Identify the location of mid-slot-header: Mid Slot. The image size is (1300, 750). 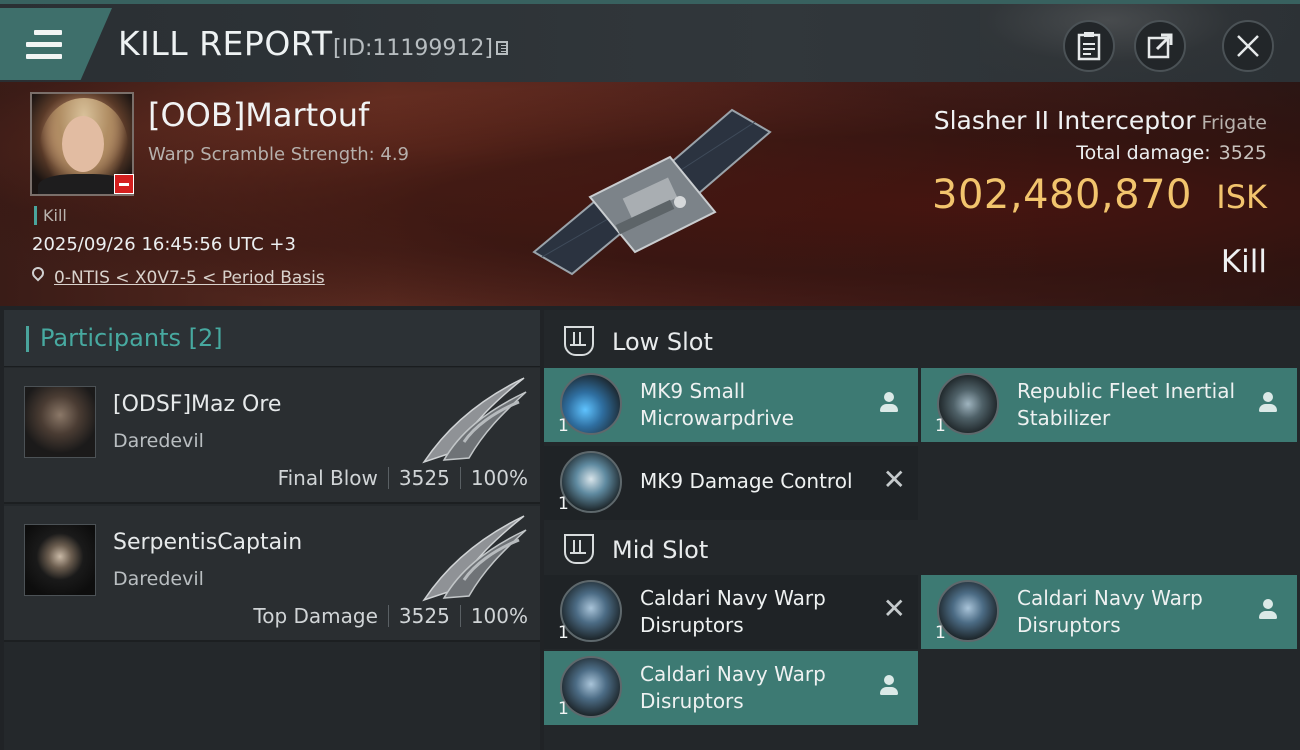
(922, 550).